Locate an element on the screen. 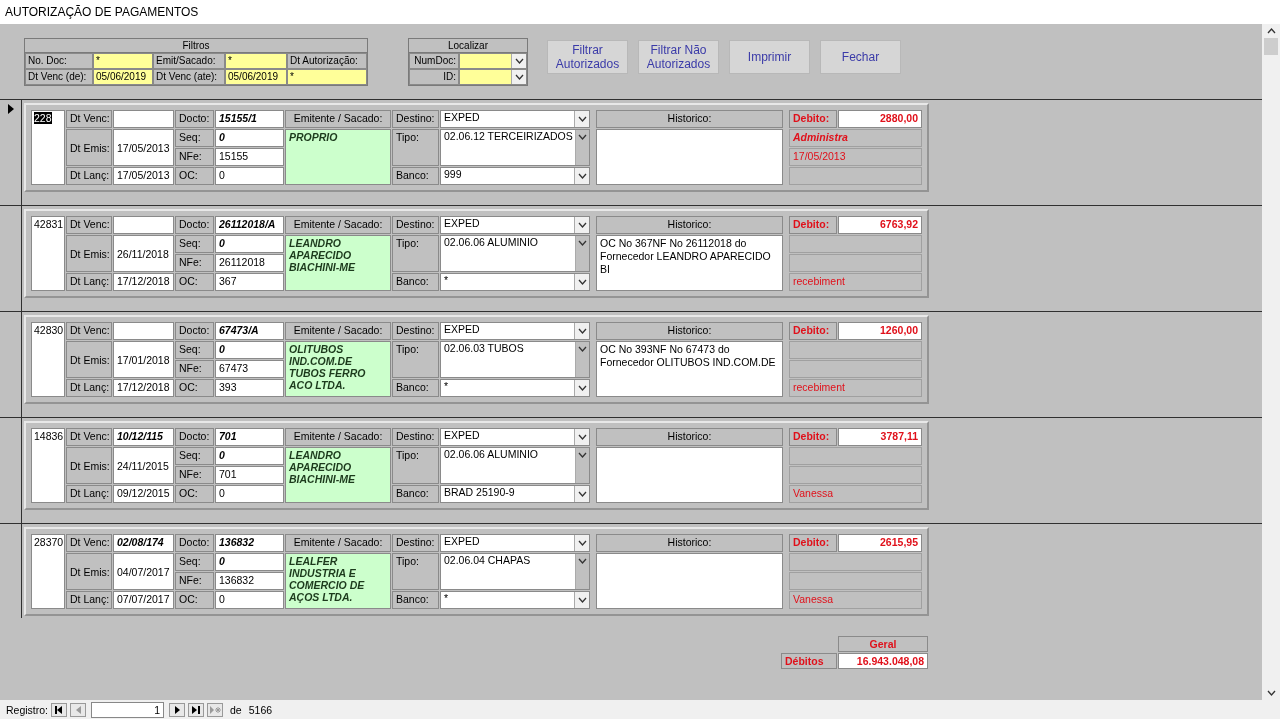 The height and width of the screenshot is (719, 1280). input-field: 24/11/2015 is located at coordinates (143, 465).